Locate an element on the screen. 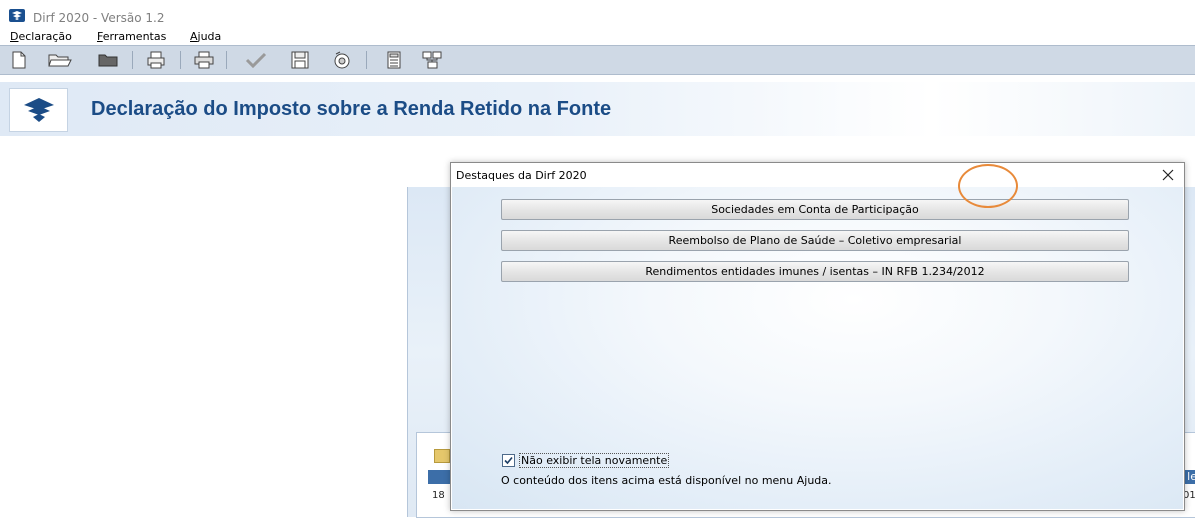  close-icon is located at coordinates (1168, 175).